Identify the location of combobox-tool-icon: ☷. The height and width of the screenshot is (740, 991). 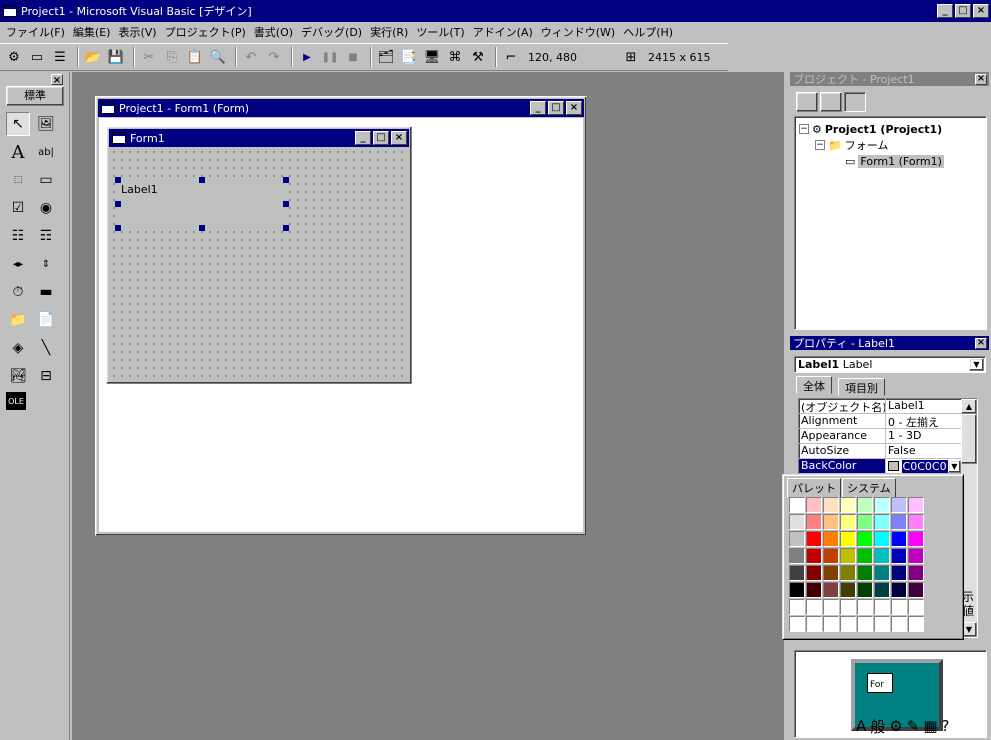
(18, 236).